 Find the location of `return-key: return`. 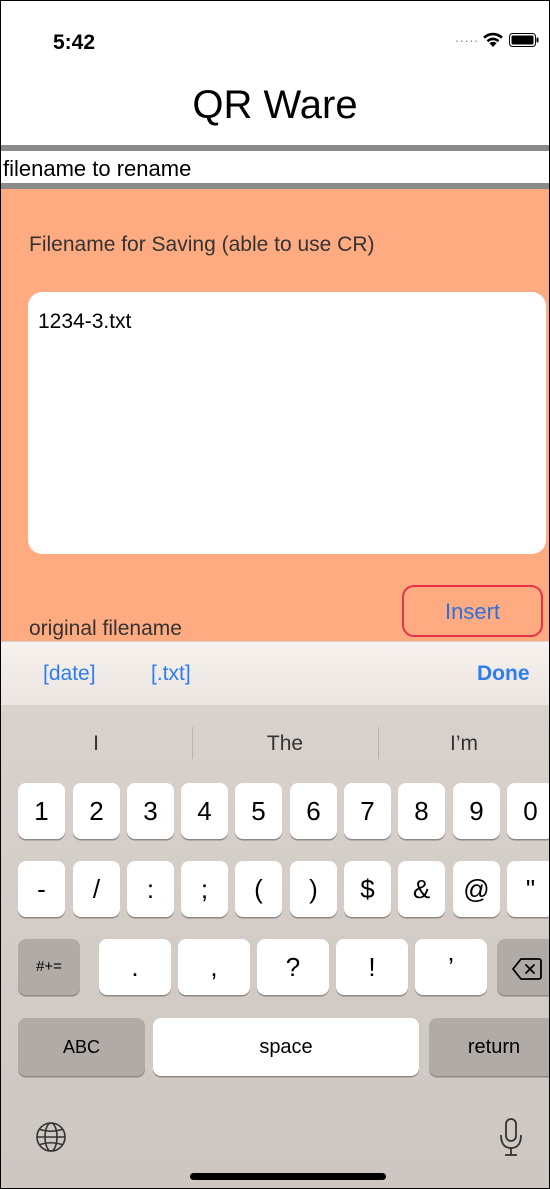

return-key: return is located at coordinates (489, 1047).